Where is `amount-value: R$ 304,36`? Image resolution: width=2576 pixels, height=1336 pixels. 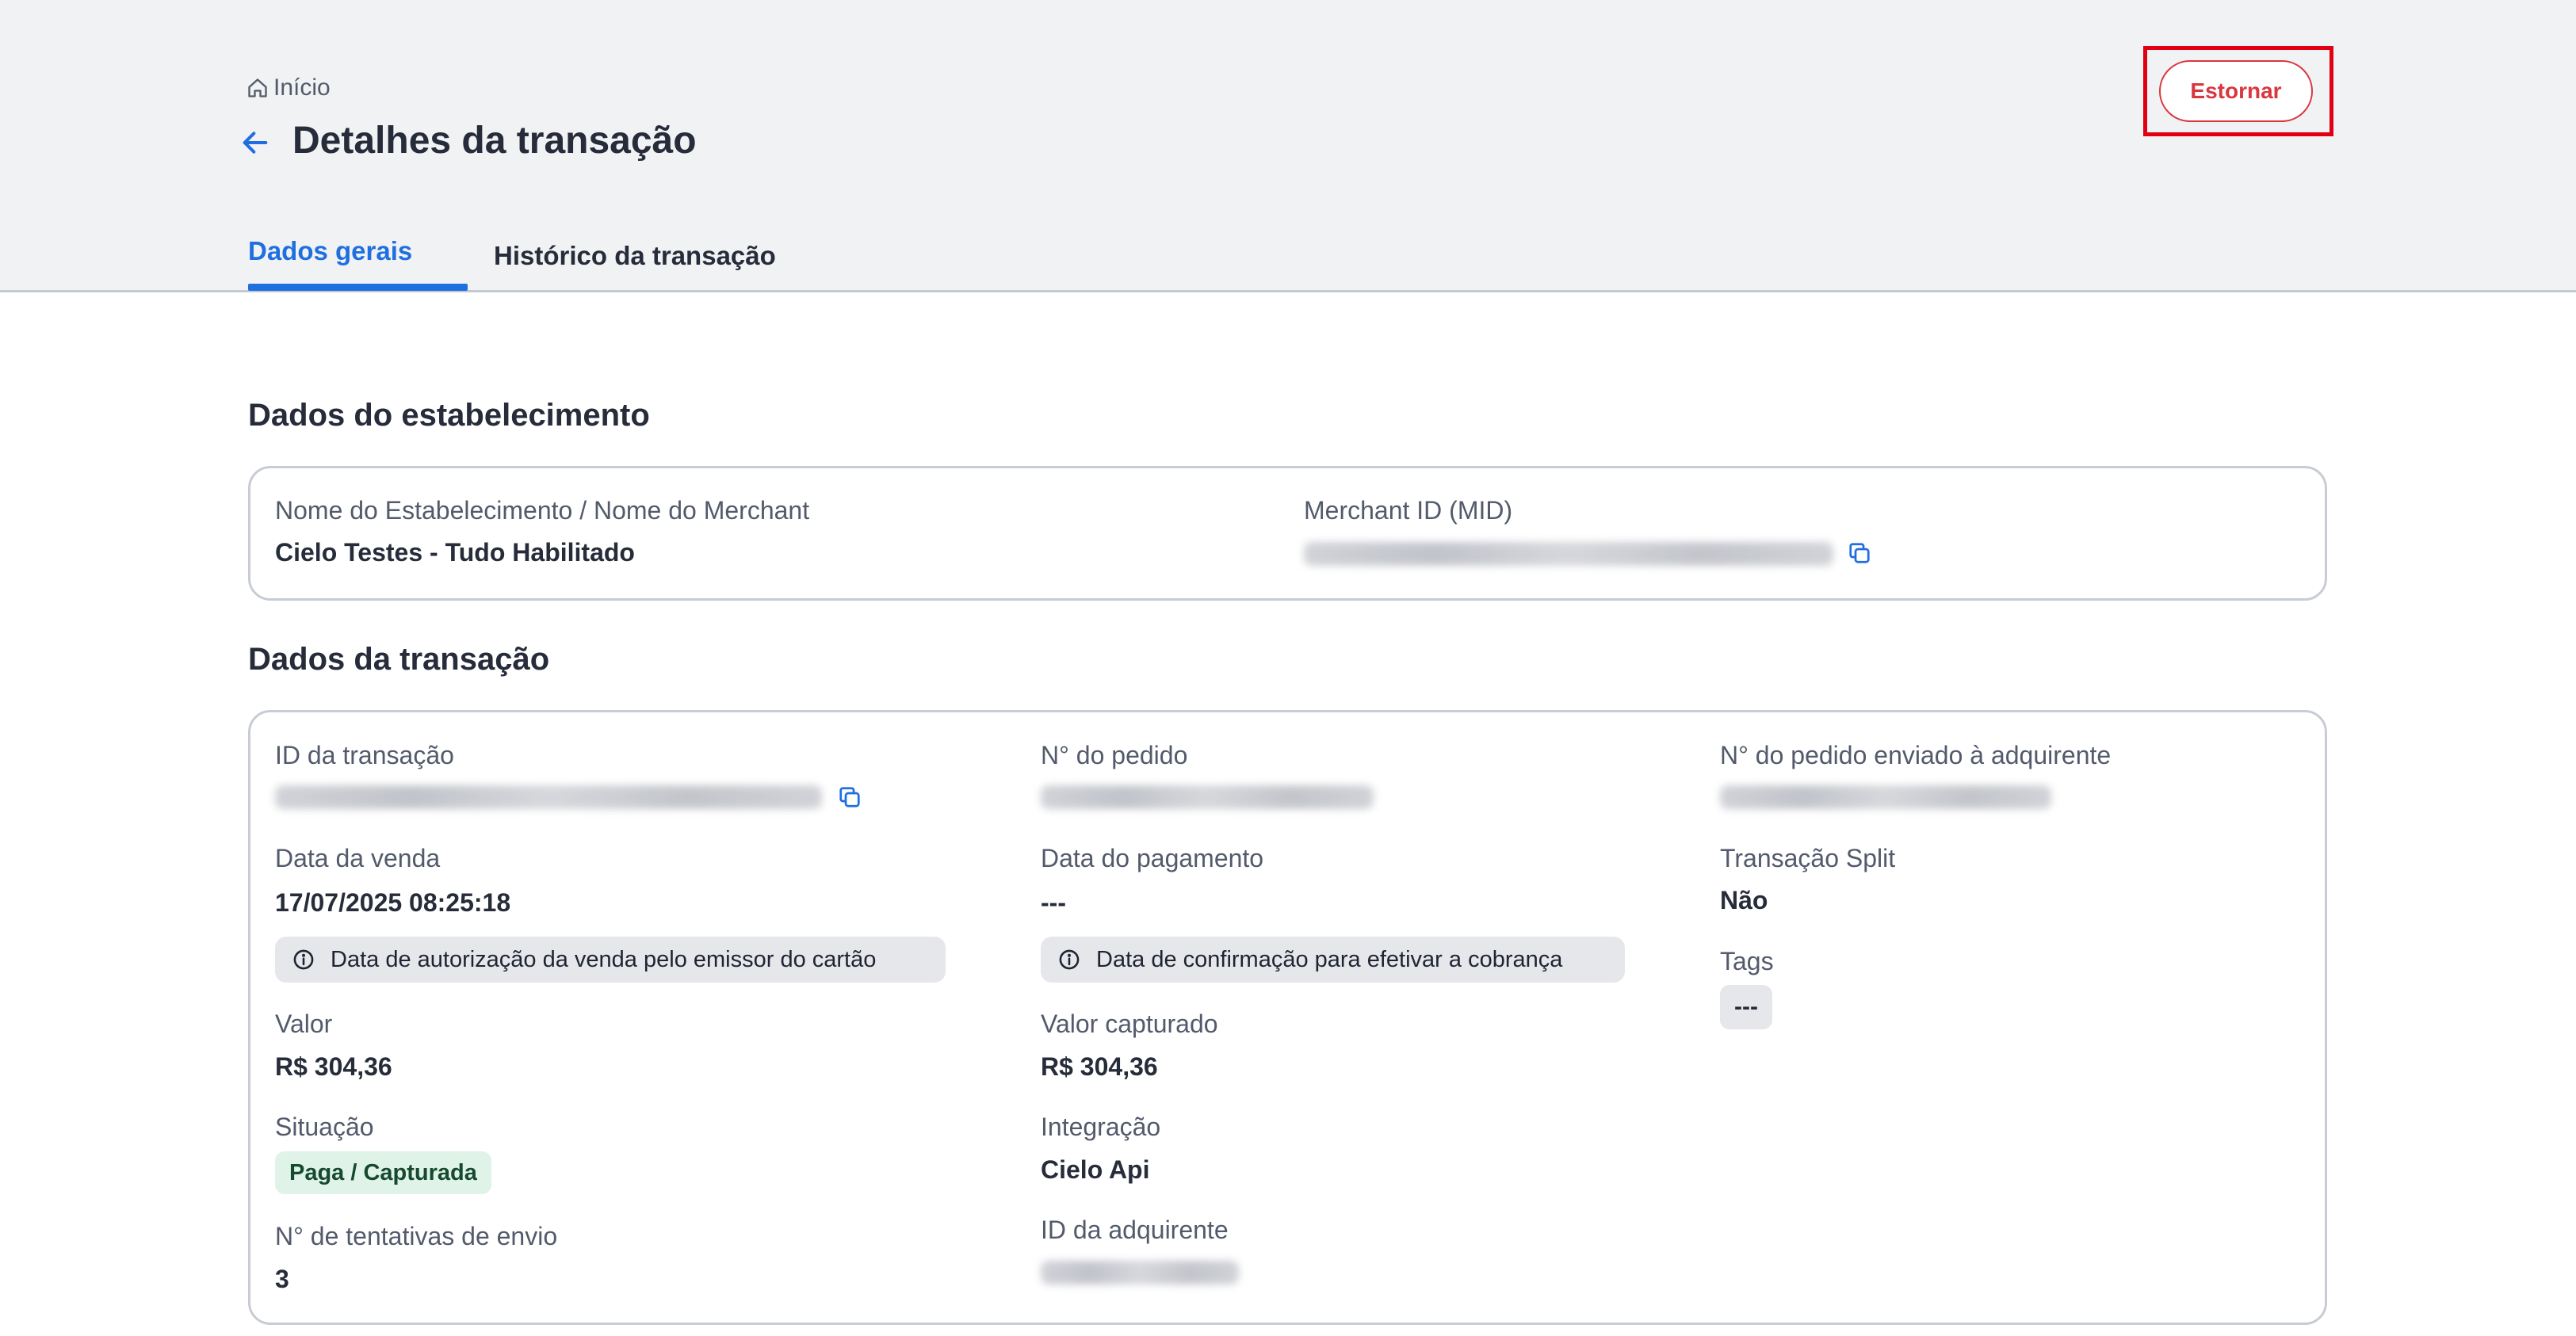
amount-value: R$ 304,36 is located at coordinates (333, 1066).